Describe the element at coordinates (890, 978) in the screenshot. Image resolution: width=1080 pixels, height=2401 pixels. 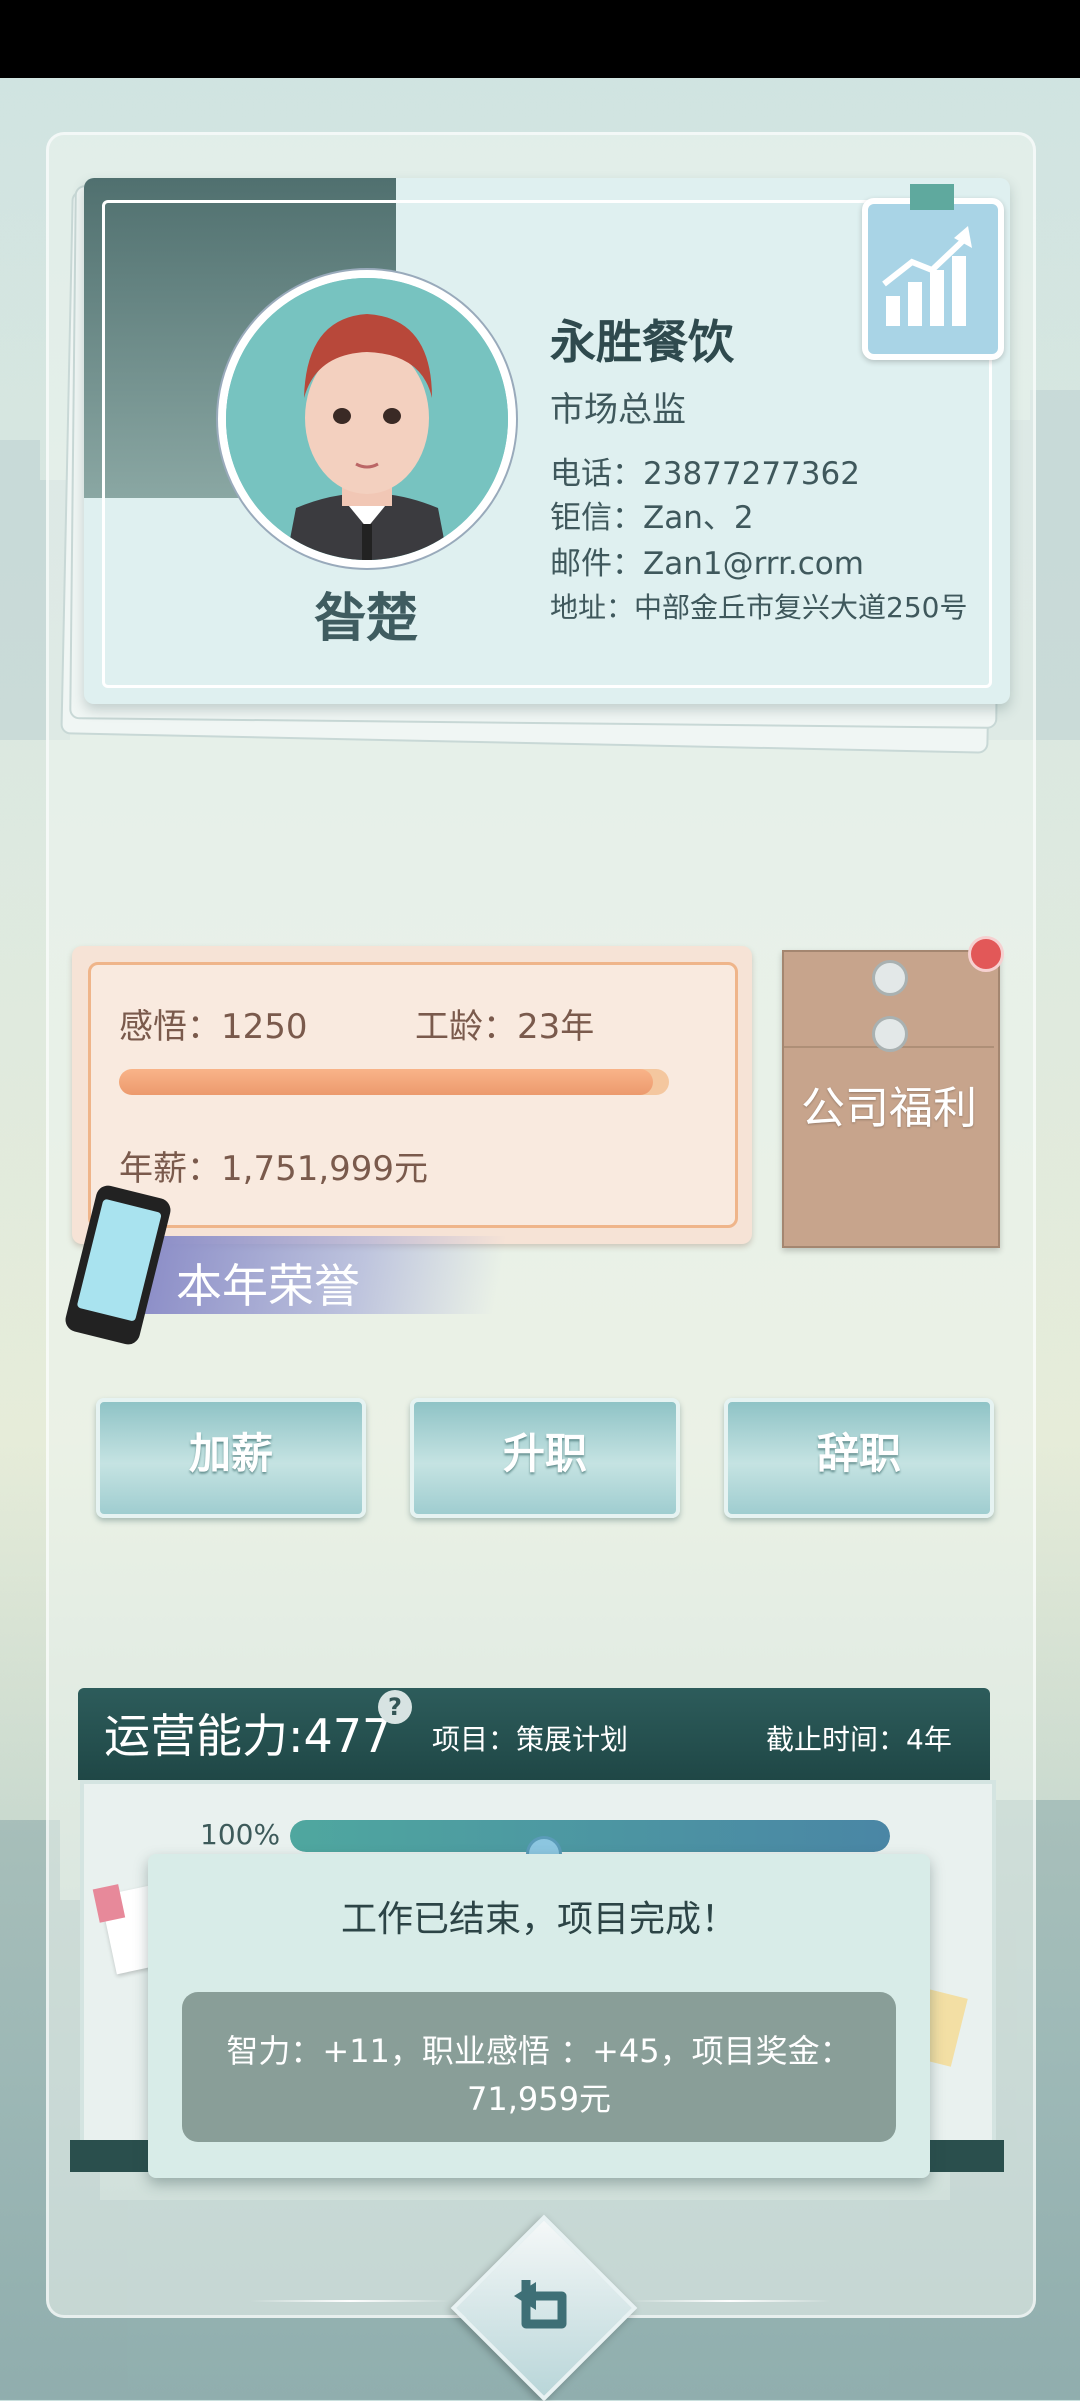
I see `envelope-clasp-top` at that location.